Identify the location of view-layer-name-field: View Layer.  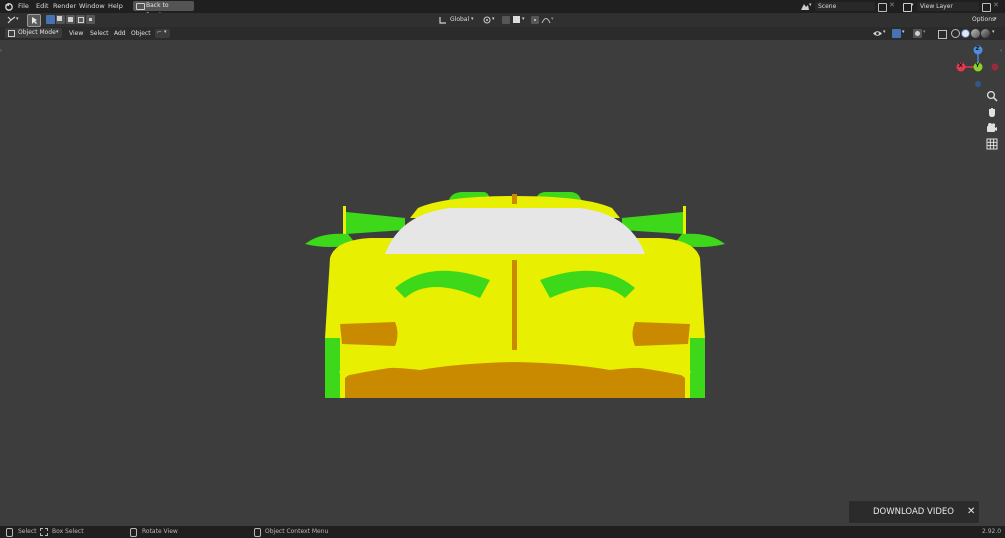
(948, 6).